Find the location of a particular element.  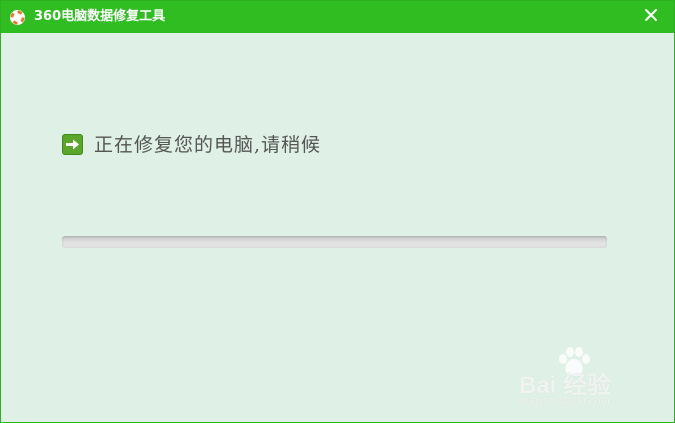

arrow-right-icon is located at coordinates (72, 144).